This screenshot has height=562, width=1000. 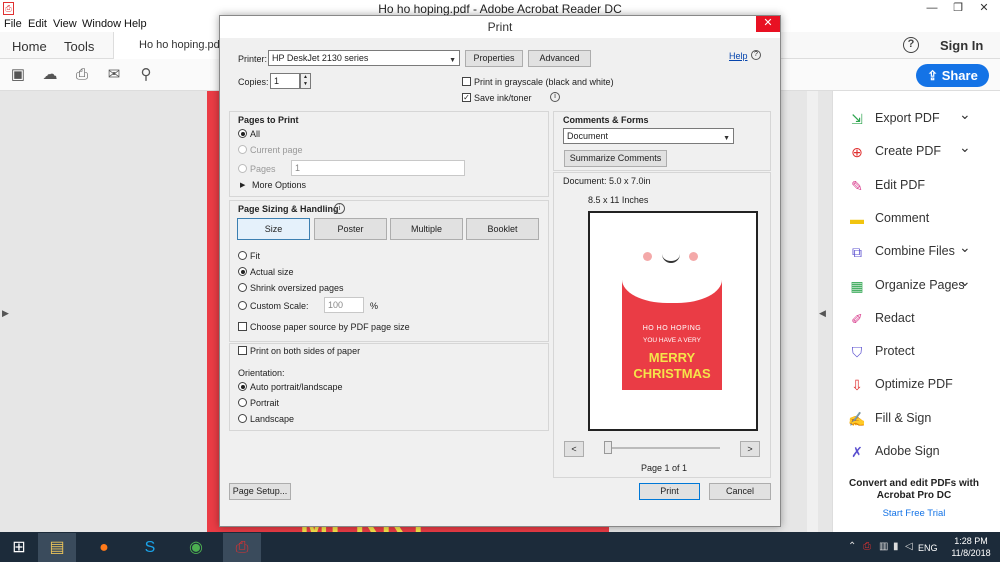 What do you see at coordinates (19, 547) in the screenshot?
I see `windows-start-icon: ⊞` at bounding box center [19, 547].